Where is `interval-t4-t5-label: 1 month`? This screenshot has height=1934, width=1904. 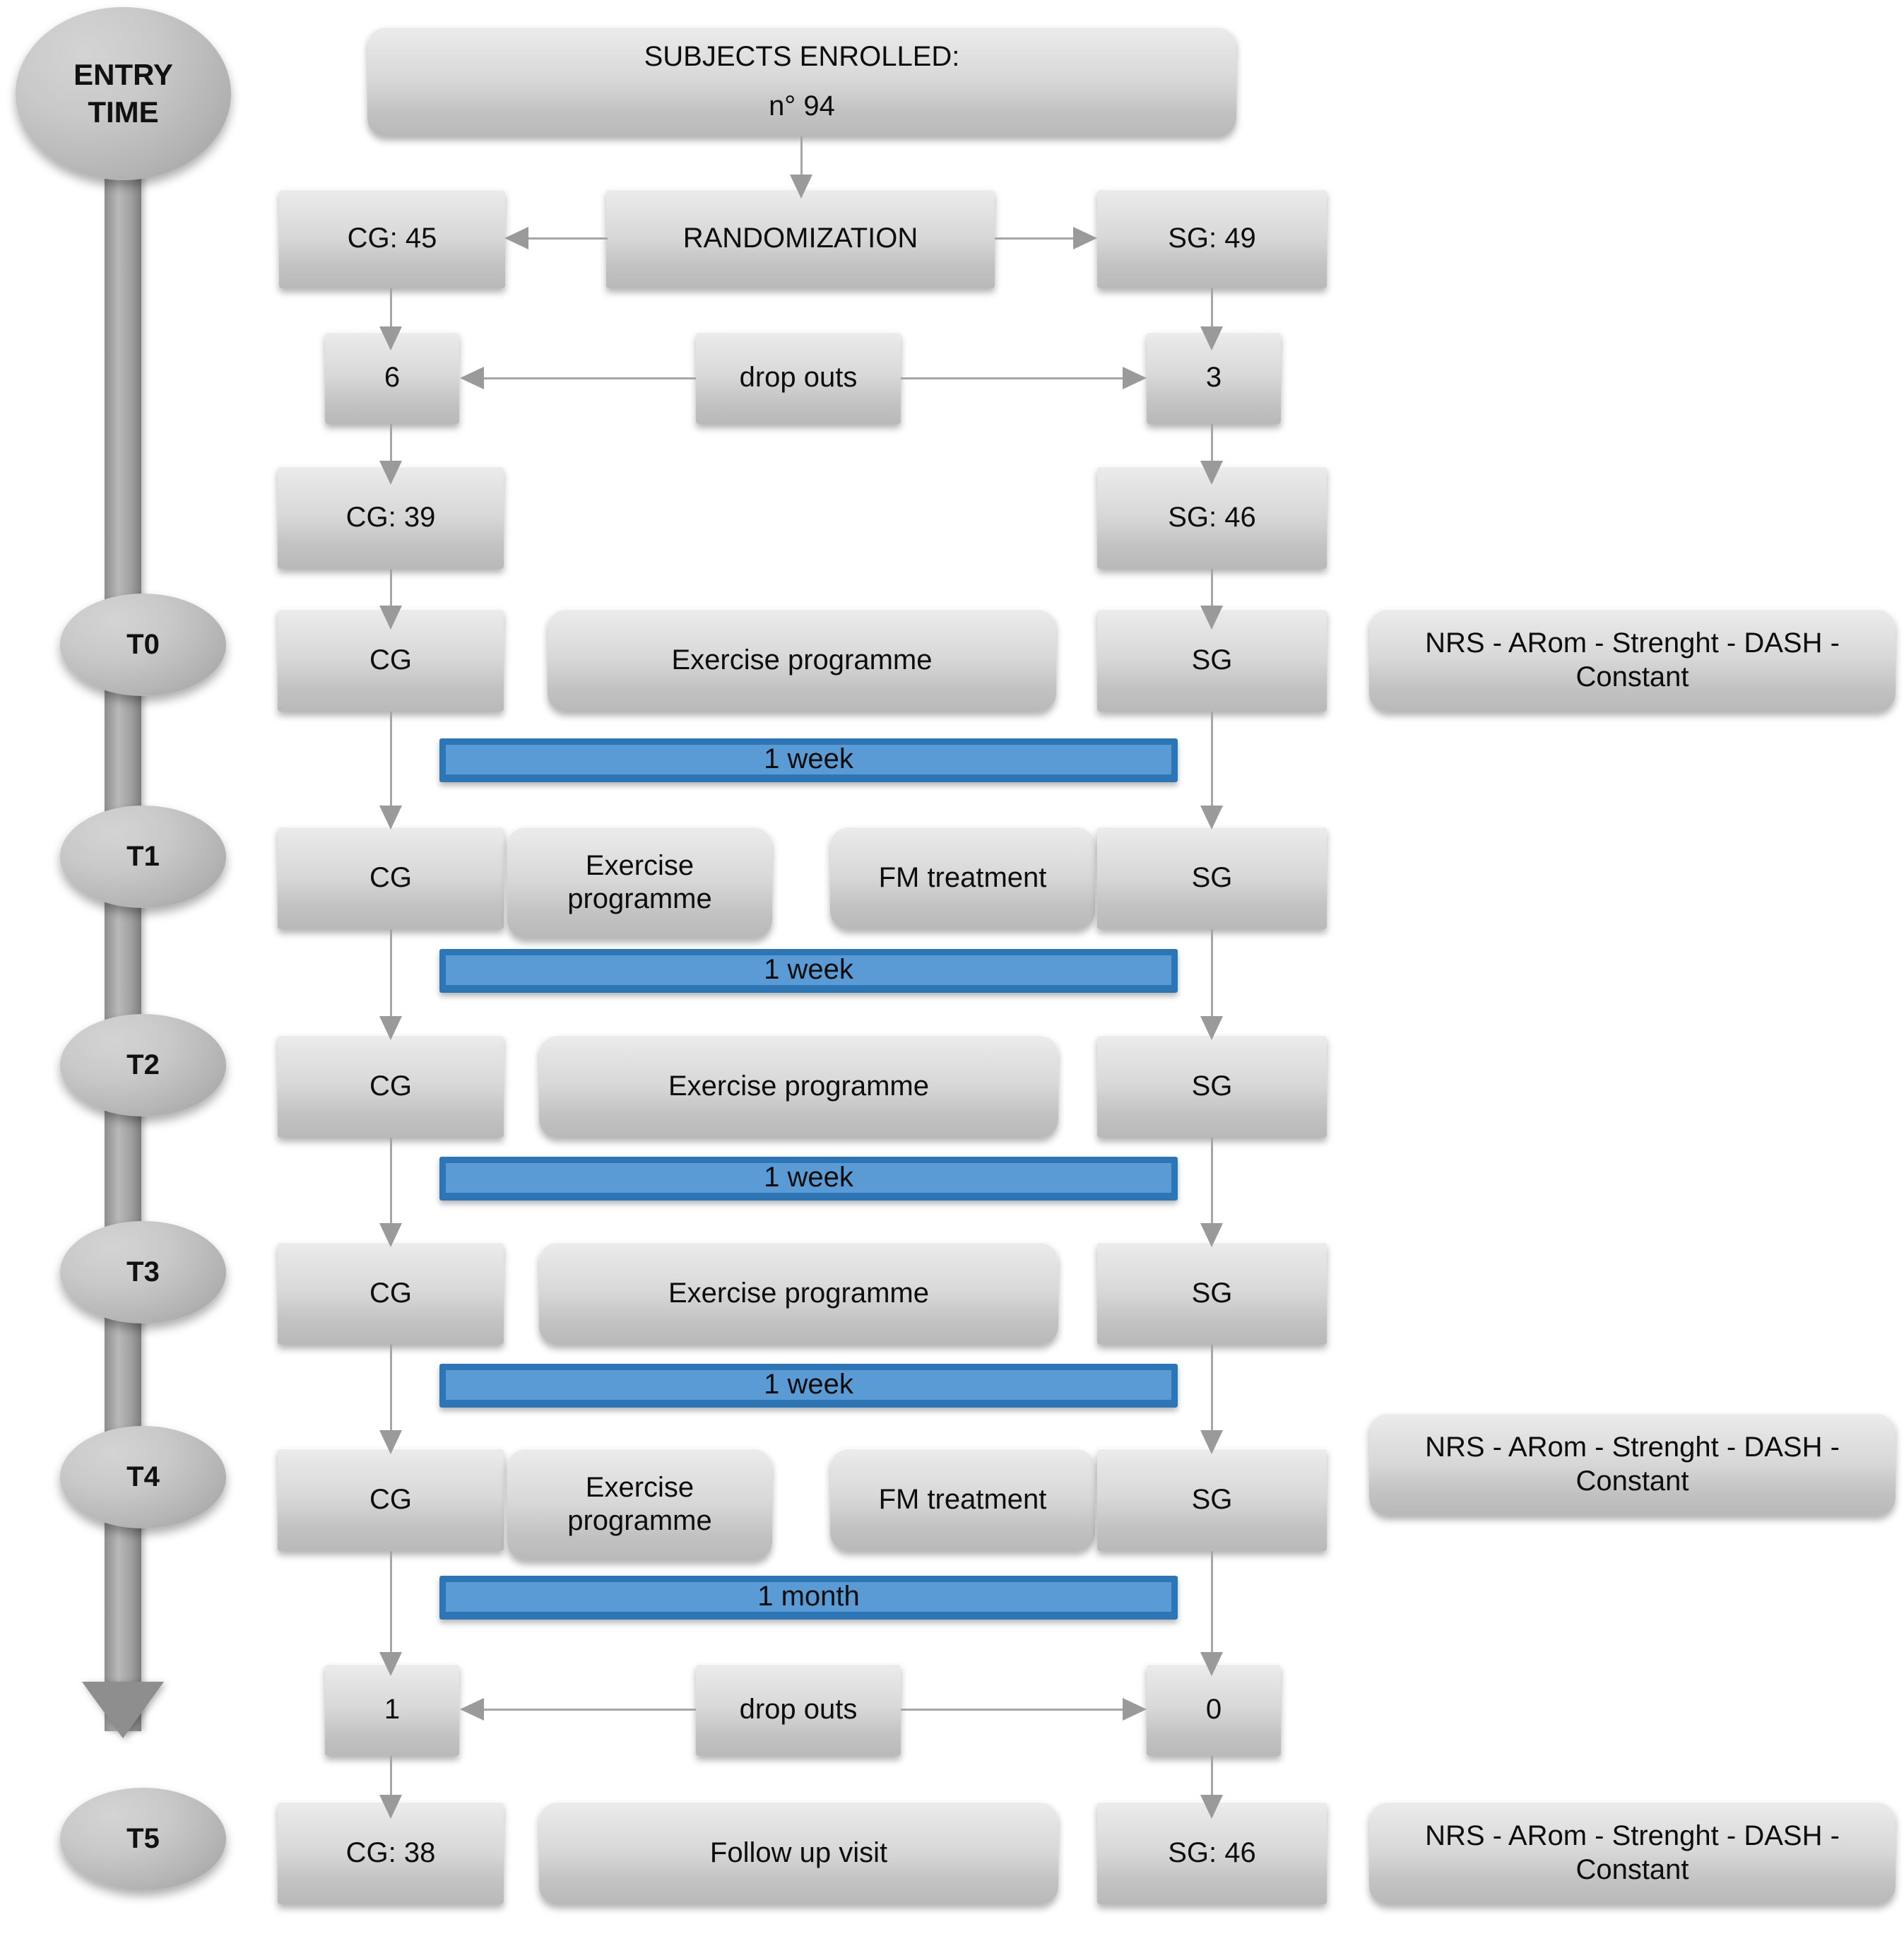 interval-t4-t5-label: 1 month is located at coordinates (809, 1596).